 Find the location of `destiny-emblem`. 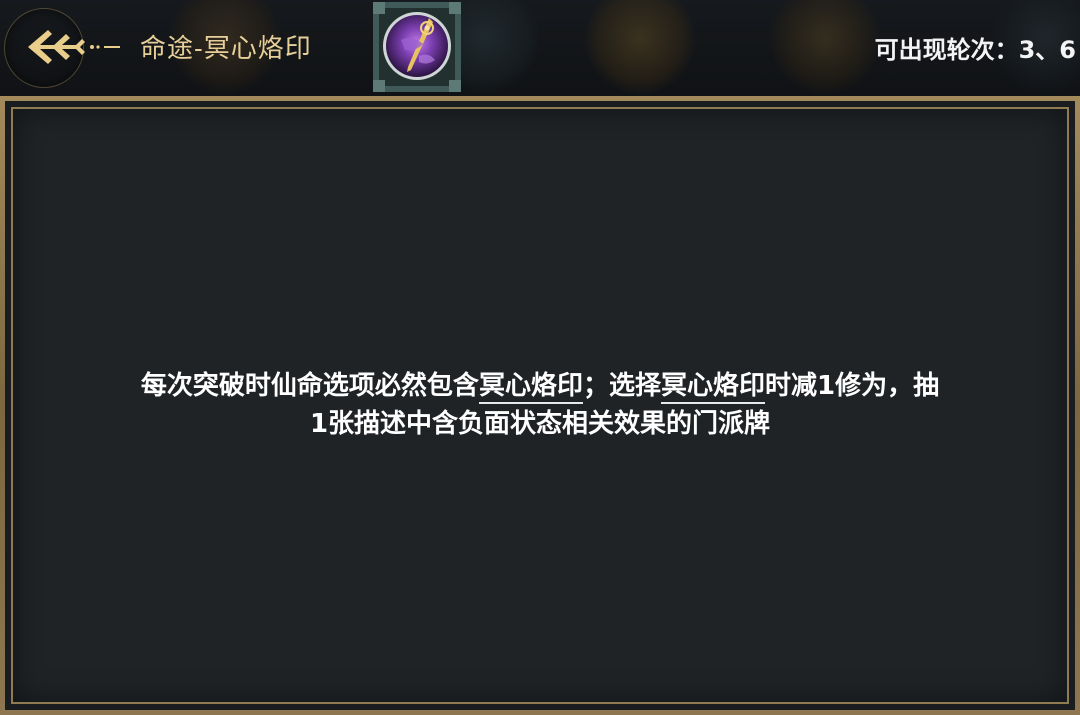

destiny-emblem is located at coordinates (417, 47).